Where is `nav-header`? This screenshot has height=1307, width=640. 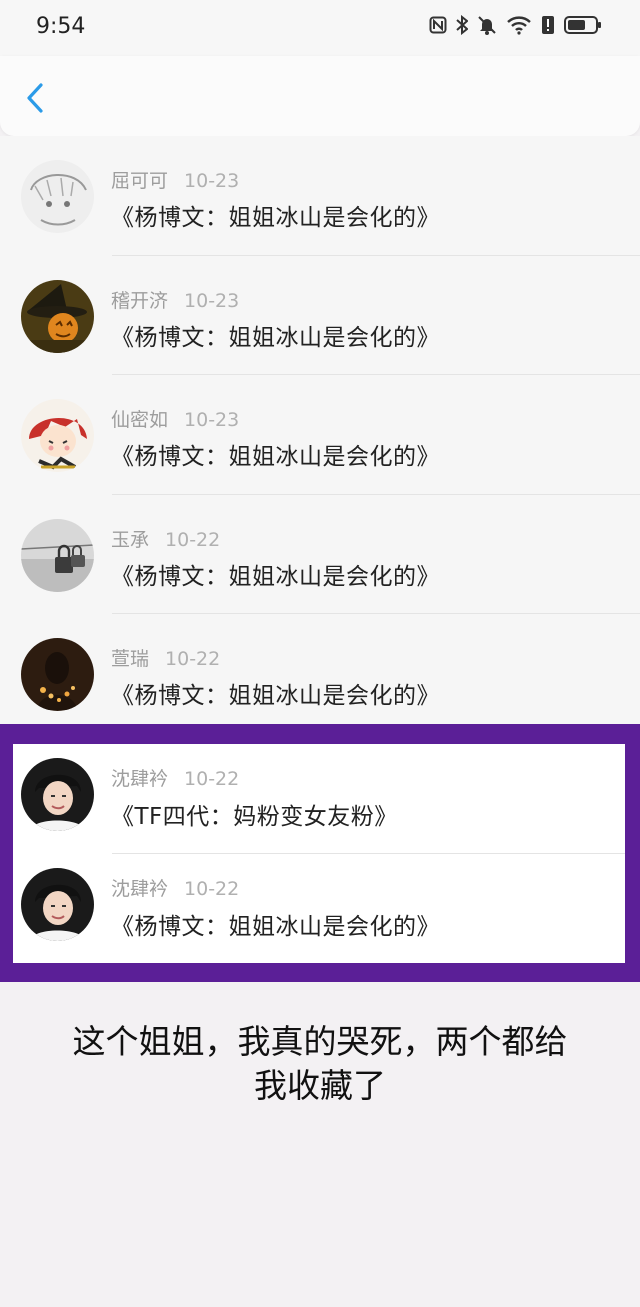
nav-header is located at coordinates (320, 96).